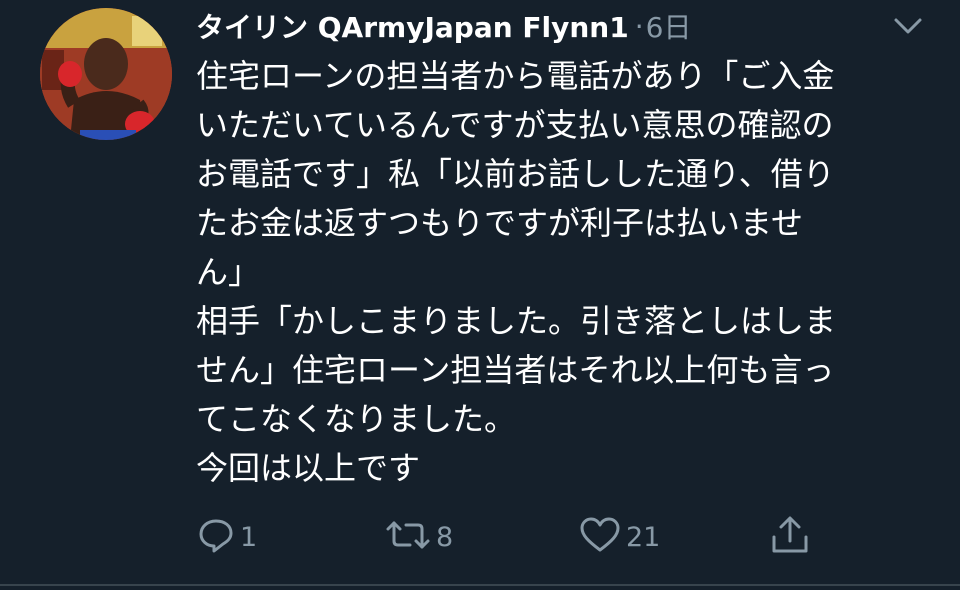 The image size is (960, 590). I want to click on reply-count: 1, so click(249, 537).